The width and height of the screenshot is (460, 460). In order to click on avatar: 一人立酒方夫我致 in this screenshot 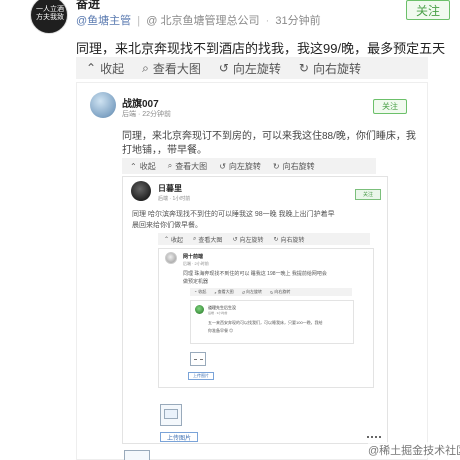, I will do `click(49, 17)`.